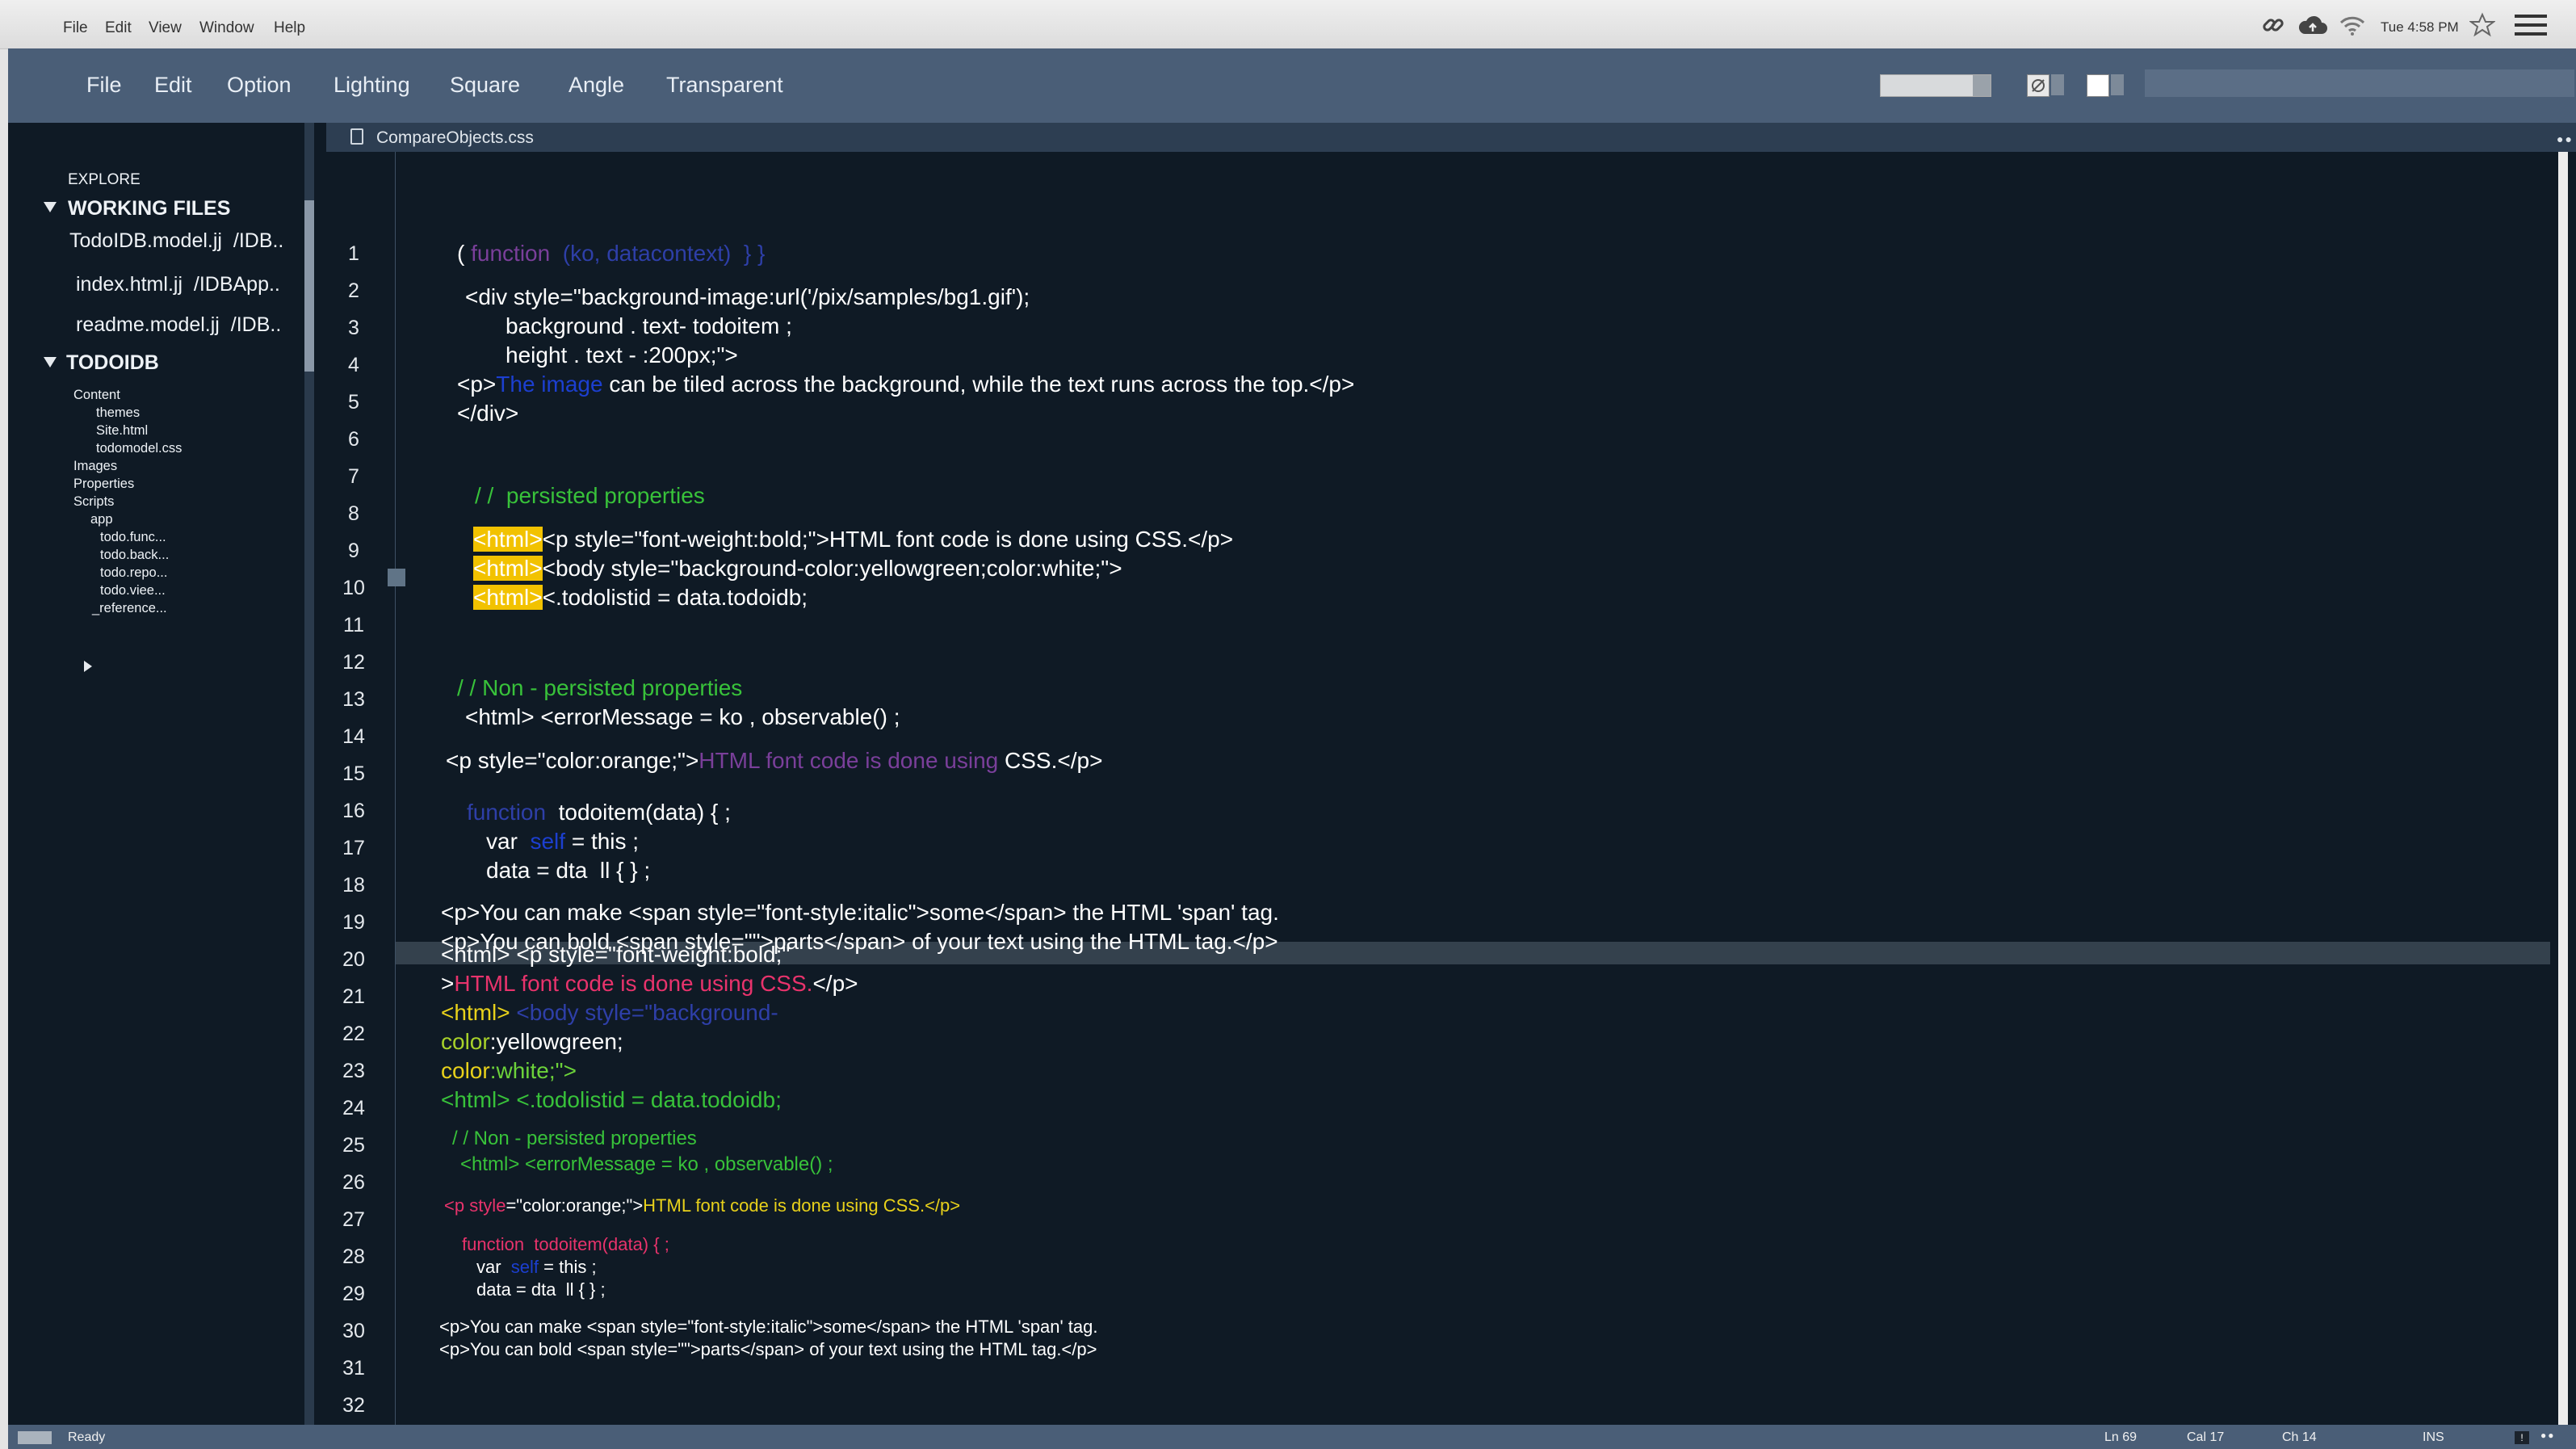 The image size is (2576, 1449). What do you see at coordinates (118, 413) in the screenshot?
I see `tree-item-themes: themes` at bounding box center [118, 413].